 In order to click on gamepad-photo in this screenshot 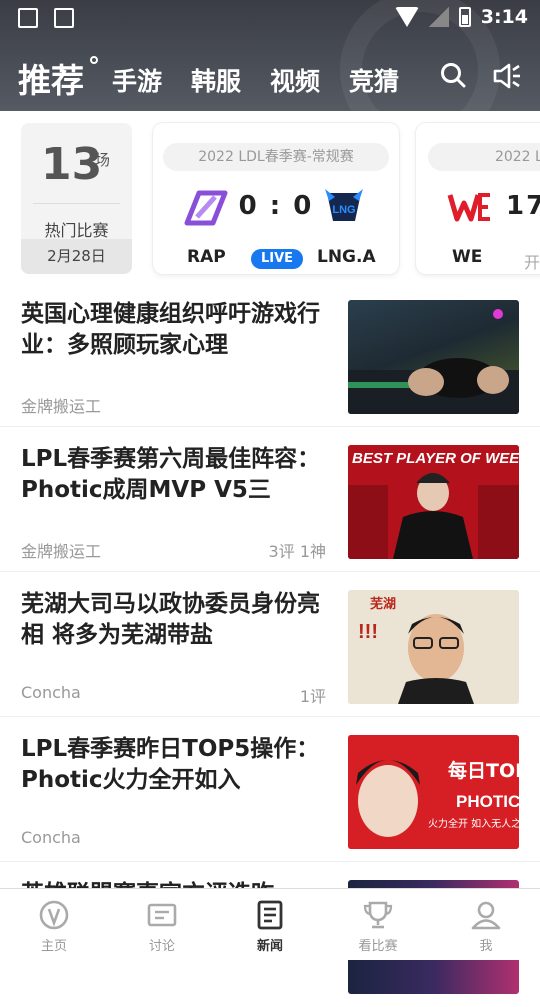, I will do `click(433, 357)`.